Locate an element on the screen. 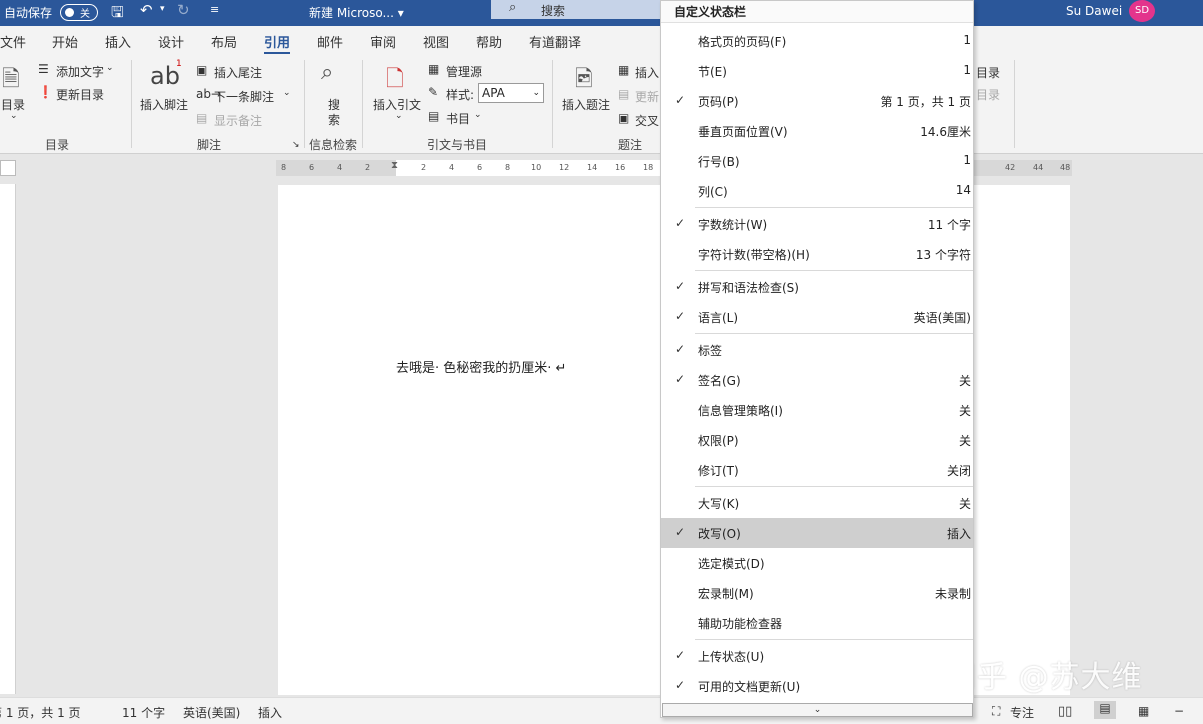  customize-qat-icon: ≡ is located at coordinates (214, 9).